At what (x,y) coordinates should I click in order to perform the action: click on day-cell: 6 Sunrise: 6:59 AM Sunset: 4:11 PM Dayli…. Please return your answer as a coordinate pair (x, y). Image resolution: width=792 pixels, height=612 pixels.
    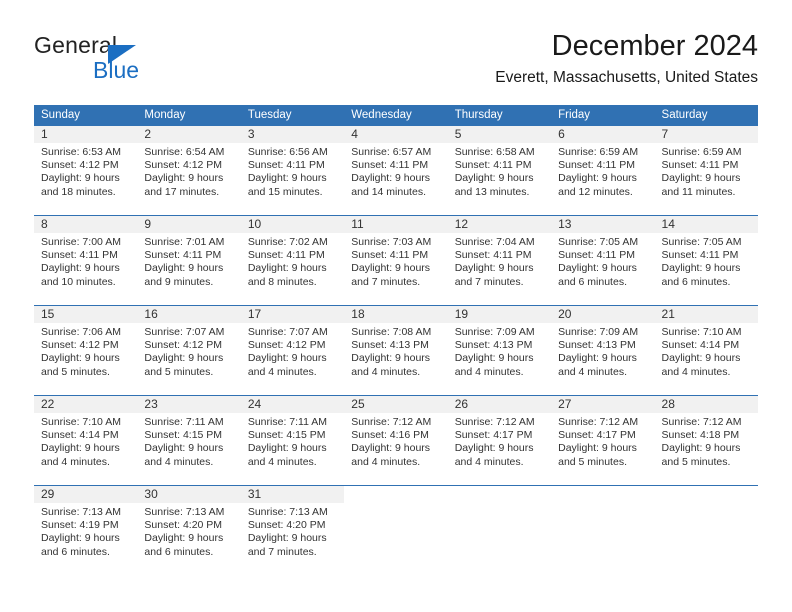
    Looking at the image, I should click on (603, 167).